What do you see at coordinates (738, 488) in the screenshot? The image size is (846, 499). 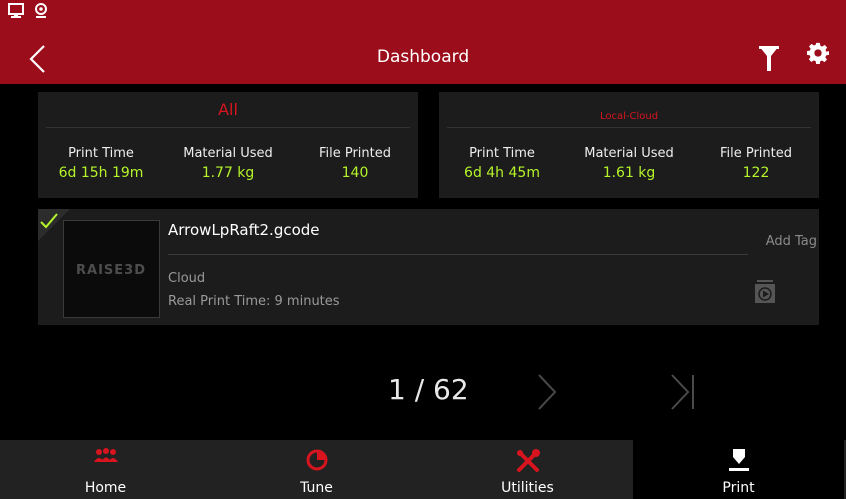 I see `tab-label: Print` at bounding box center [738, 488].